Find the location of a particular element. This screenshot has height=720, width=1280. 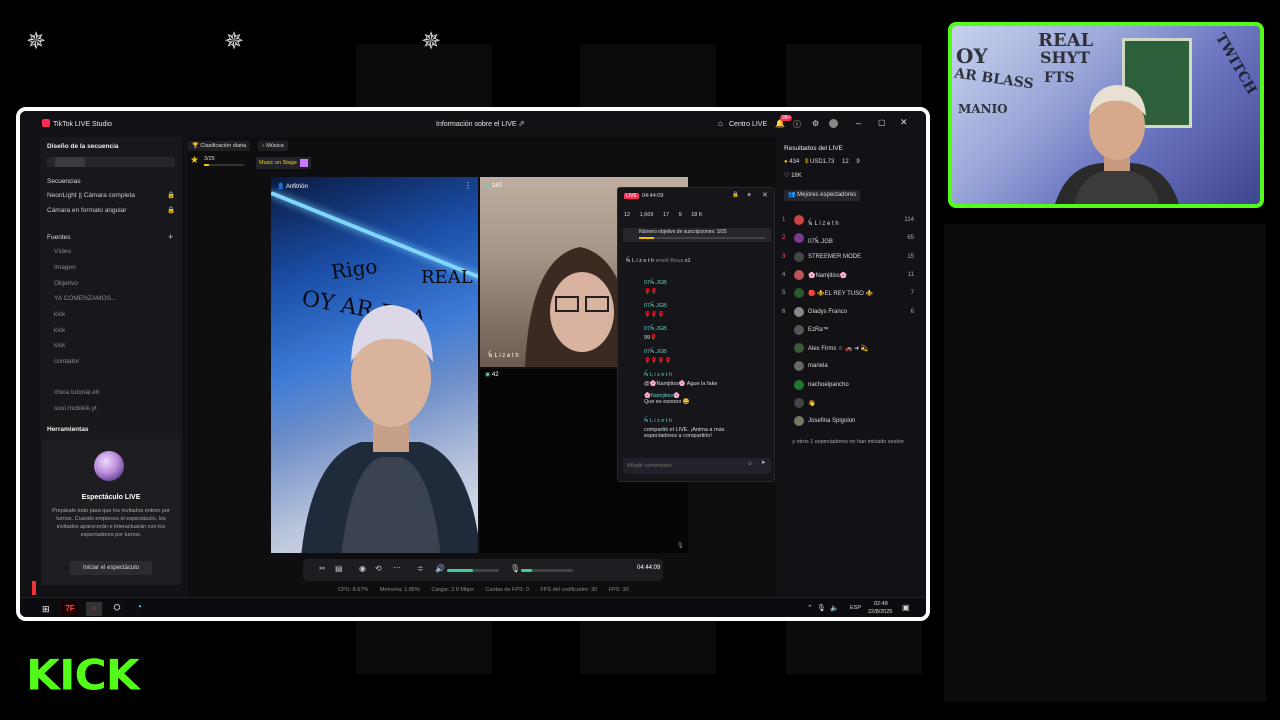

layout-toggle is located at coordinates (111, 162).